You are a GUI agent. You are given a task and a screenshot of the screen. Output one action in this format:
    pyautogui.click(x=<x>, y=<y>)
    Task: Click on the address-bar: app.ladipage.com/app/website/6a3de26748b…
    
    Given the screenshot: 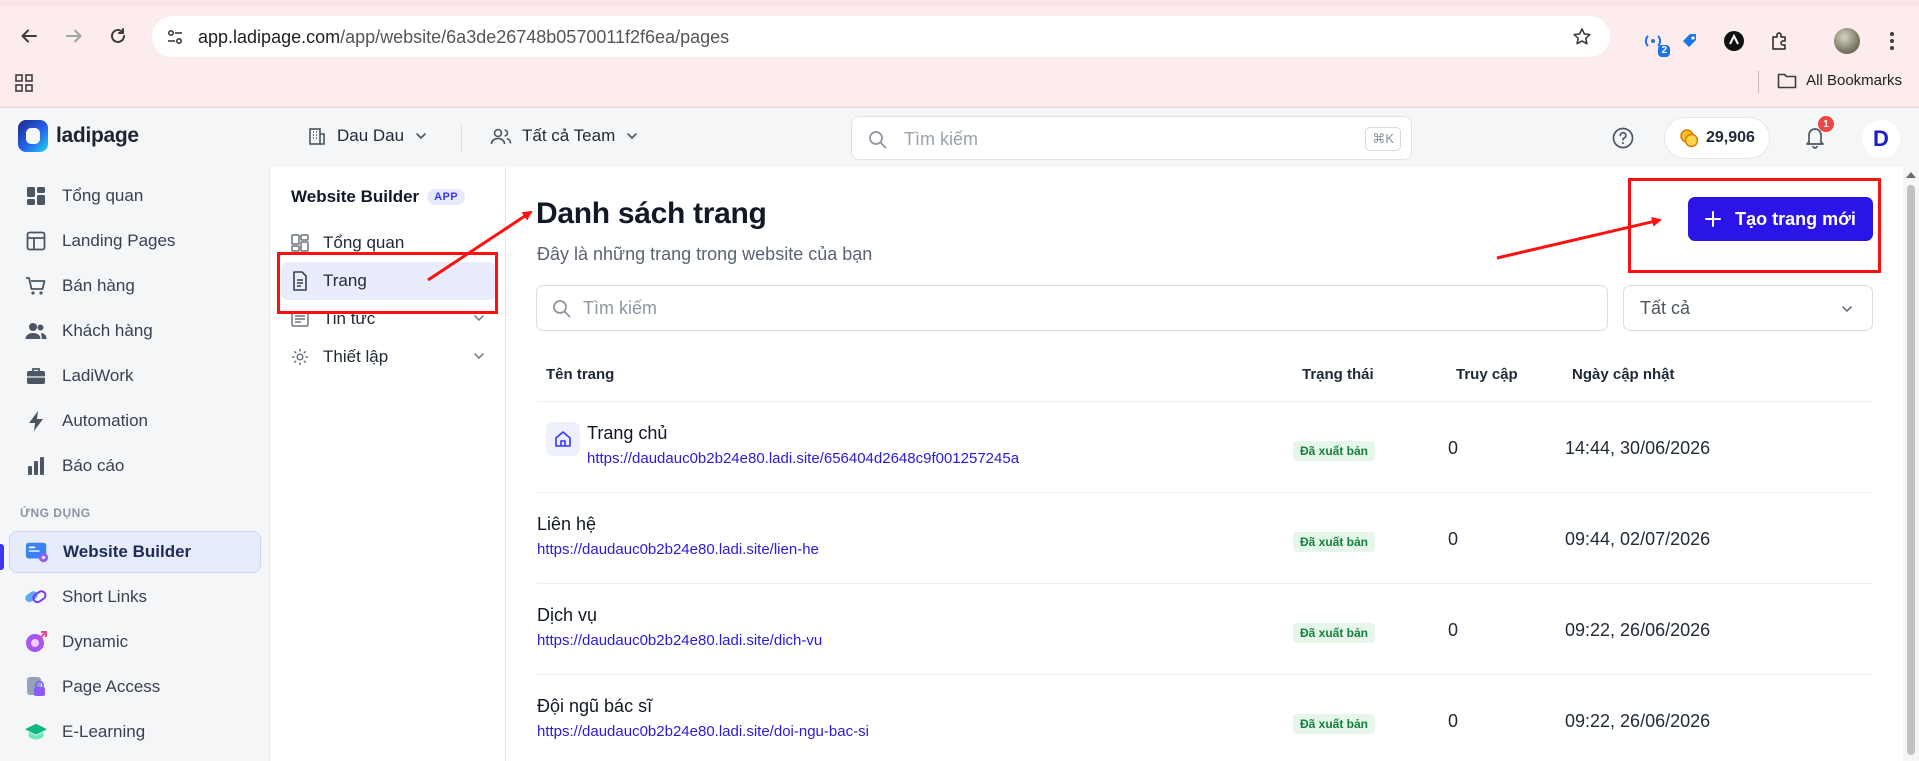 What is the action you would take?
    pyautogui.click(x=881, y=36)
    